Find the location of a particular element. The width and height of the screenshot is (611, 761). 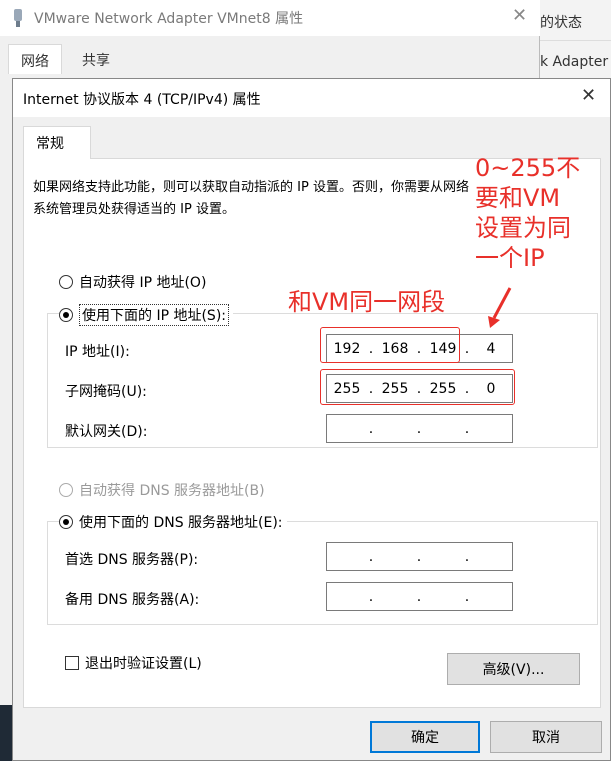

ip-address-label: IP 地址(I): is located at coordinates (97, 352).